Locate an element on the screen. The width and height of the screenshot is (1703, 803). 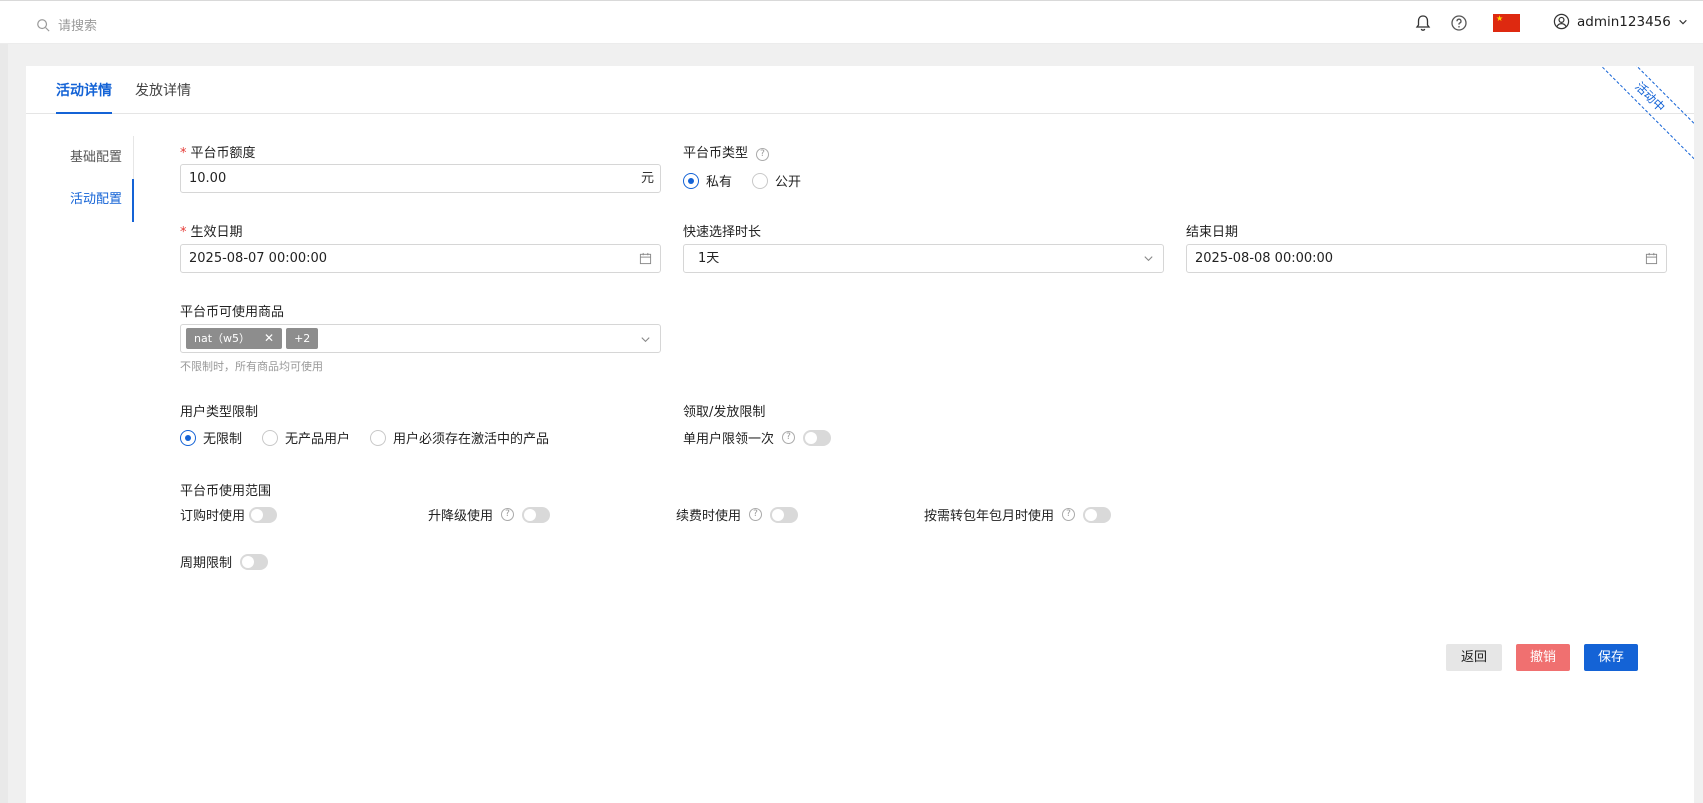
usage-upgrade-toggle is located at coordinates (536, 514).